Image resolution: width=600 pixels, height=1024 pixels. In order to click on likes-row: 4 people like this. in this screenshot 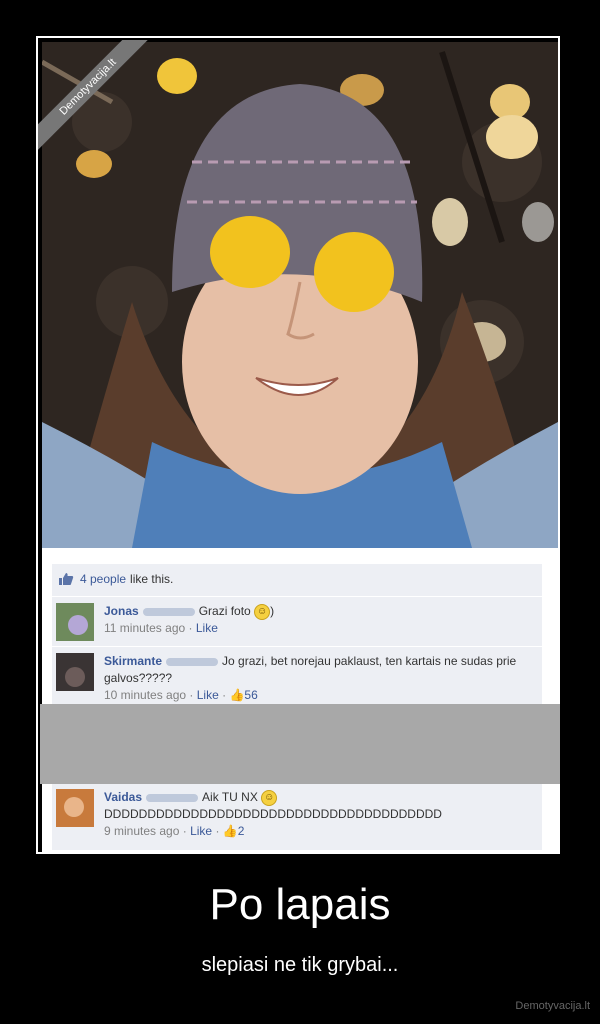, I will do `click(112, 579)`.